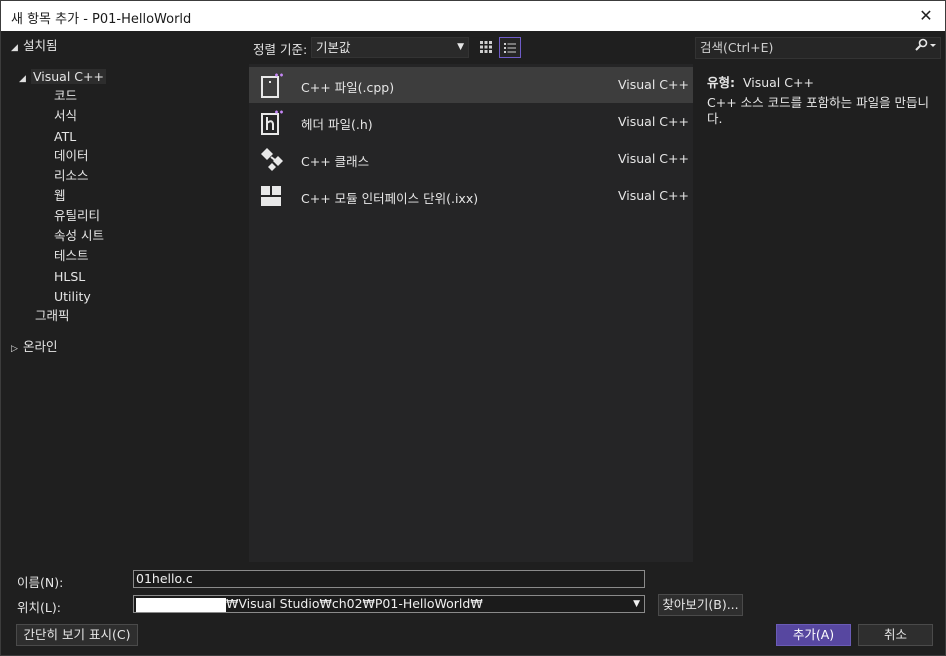 The height and width of the screenshot is (656, 946). Describe the element at coordinates (68, 76) in the screenshot. I see `tree-label-visual-cpp: Visual C++` at that location.